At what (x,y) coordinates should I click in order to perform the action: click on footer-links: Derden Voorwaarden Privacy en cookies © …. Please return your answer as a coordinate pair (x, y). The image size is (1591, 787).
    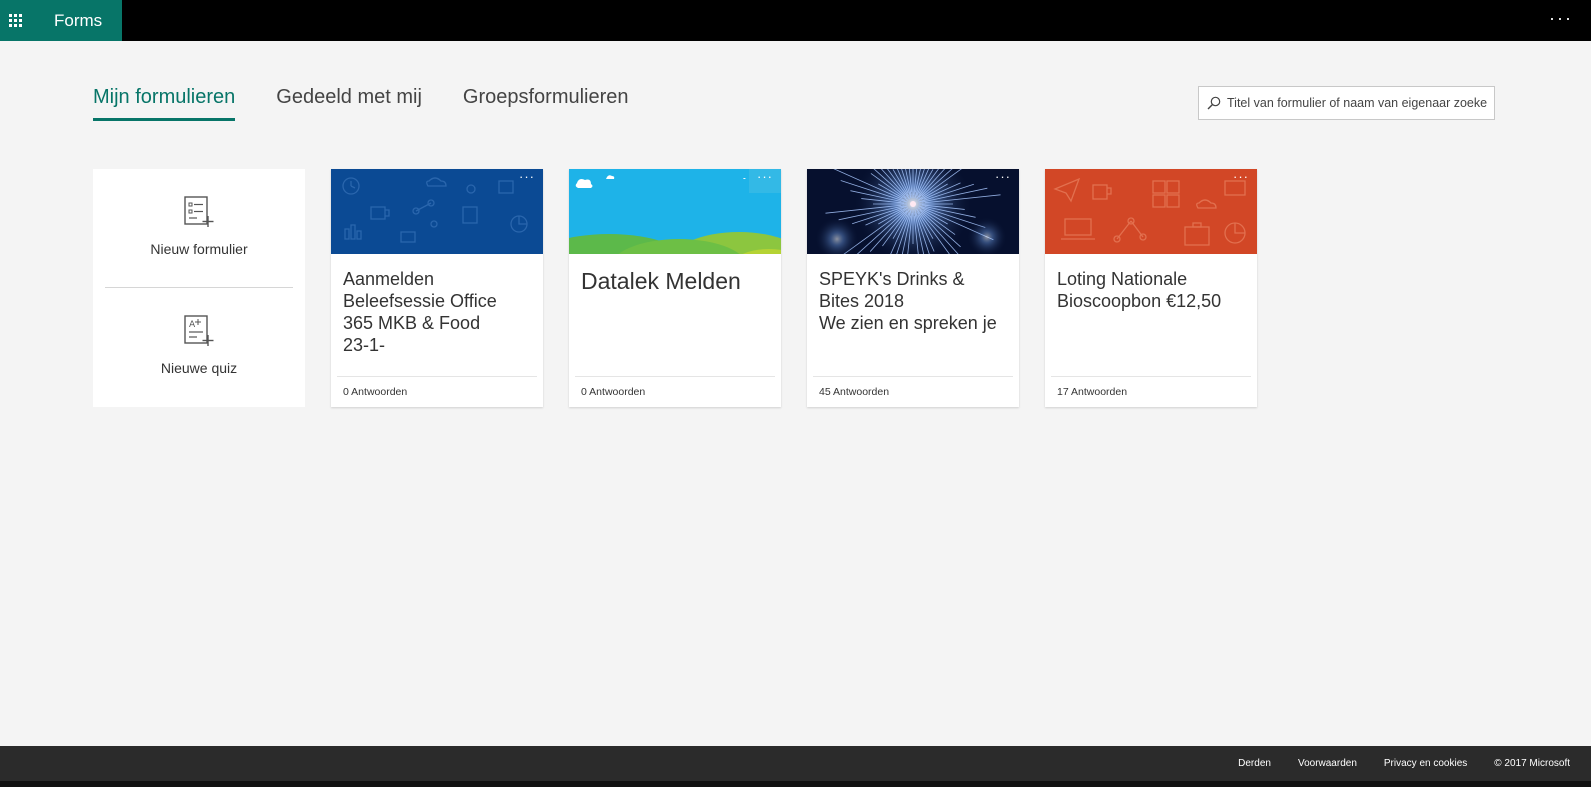
    Looking at the image, I should click on (1390, 763).